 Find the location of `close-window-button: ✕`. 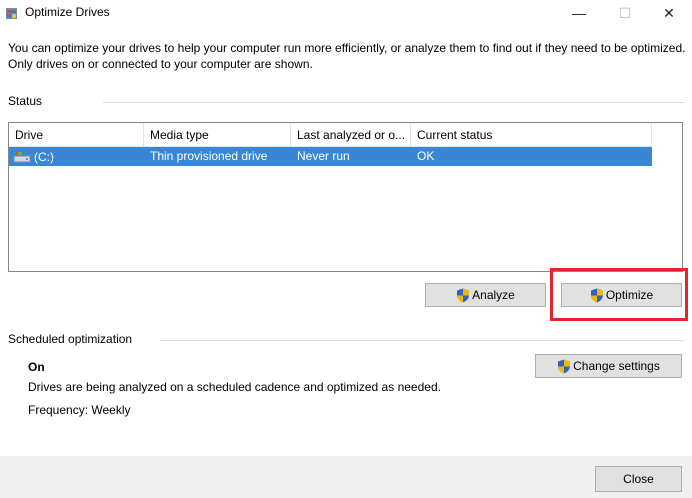

close-window-button: ✕ is located at coordinates (669, 13).